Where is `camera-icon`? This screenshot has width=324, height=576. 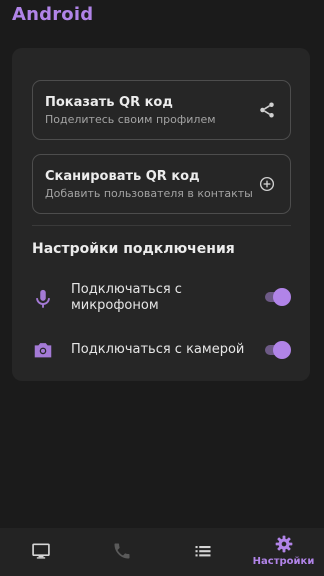
camera-icon is located at coordinates (43, 350).